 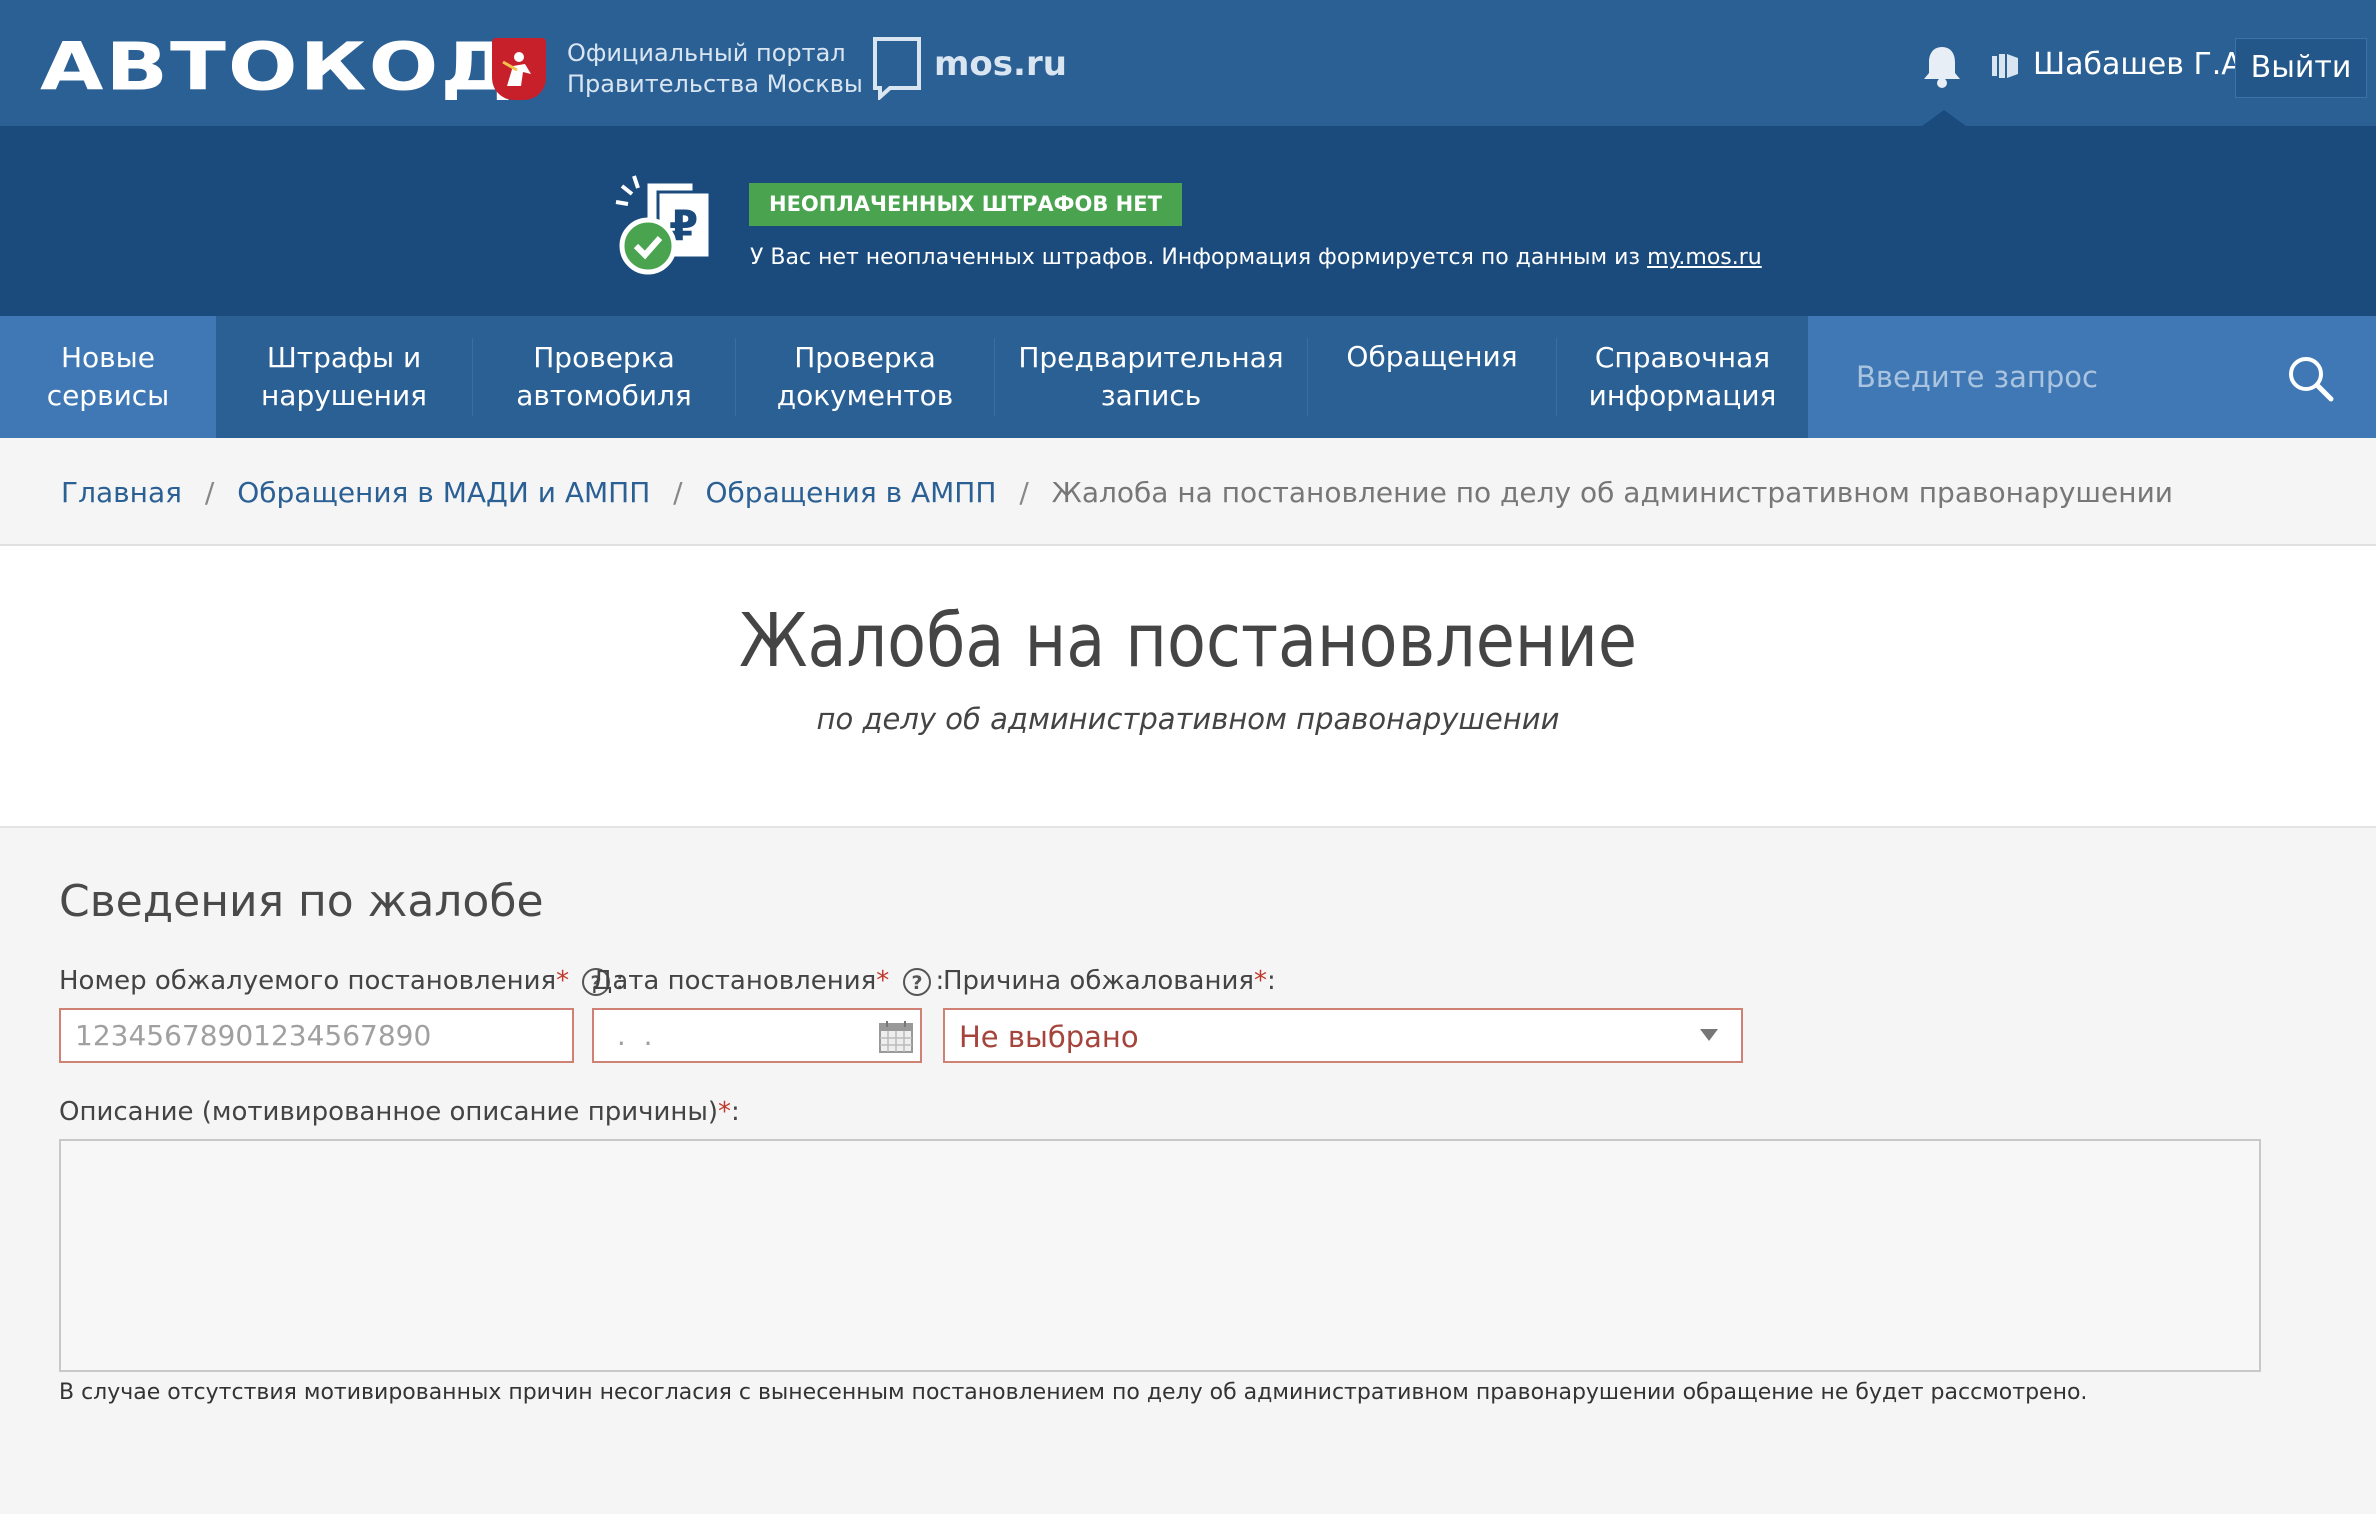 I want to click on description-textarea, so click(x=1160, y=1255).